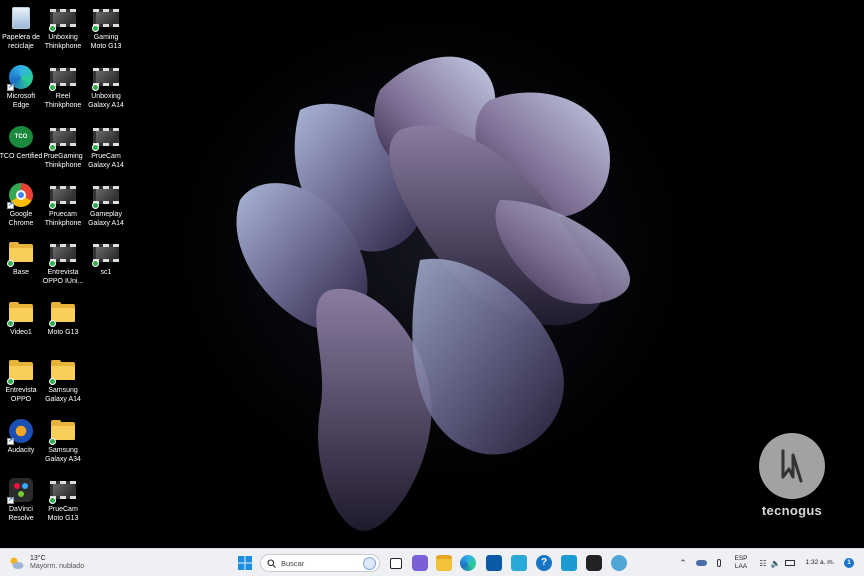 The width and height of the screenshot is (864, 576). I want to click on davinci-taskbar-button, so click(594, 562).